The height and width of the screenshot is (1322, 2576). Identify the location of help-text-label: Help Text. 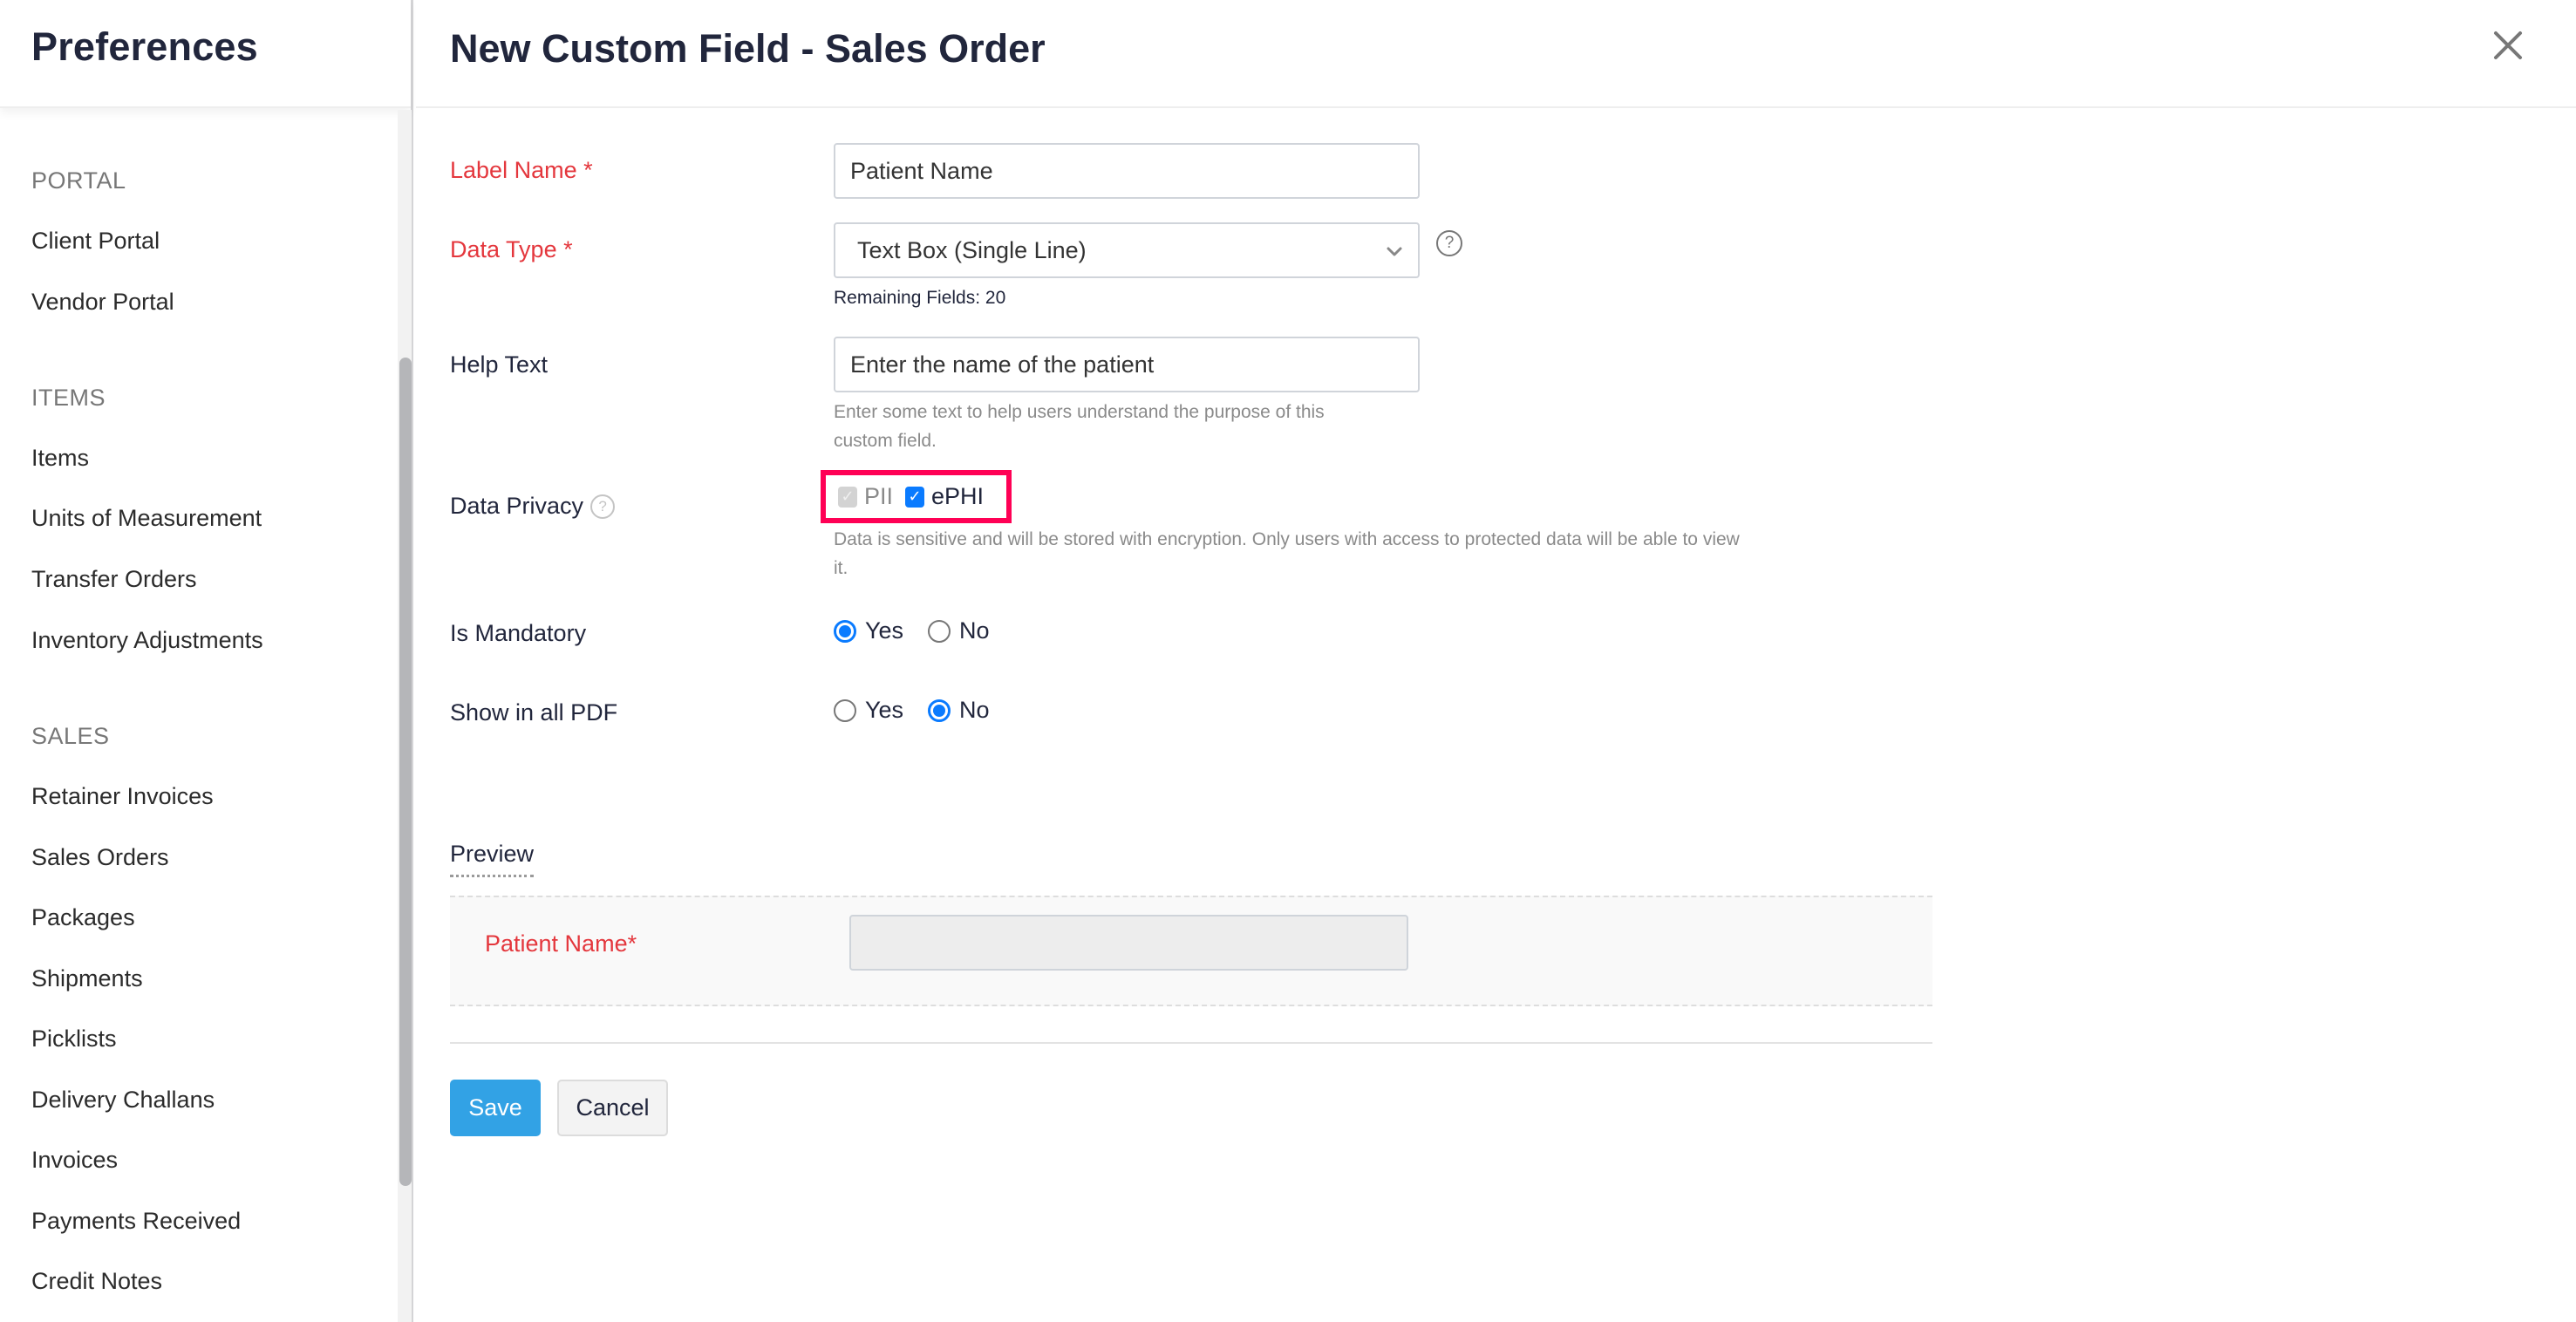
(500, 365).